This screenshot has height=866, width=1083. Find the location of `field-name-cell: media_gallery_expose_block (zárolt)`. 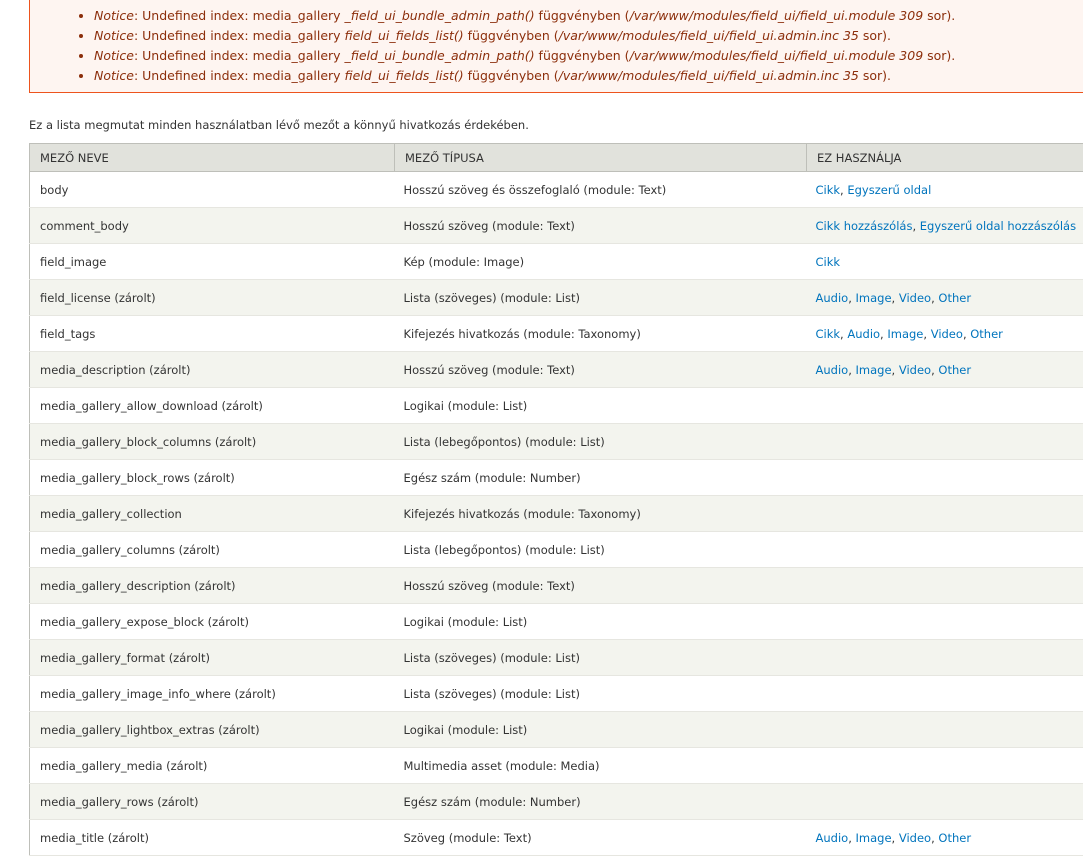

field-name-cell: media_gallery_expose_block (zárolt) is located at coordinates (212, 621).